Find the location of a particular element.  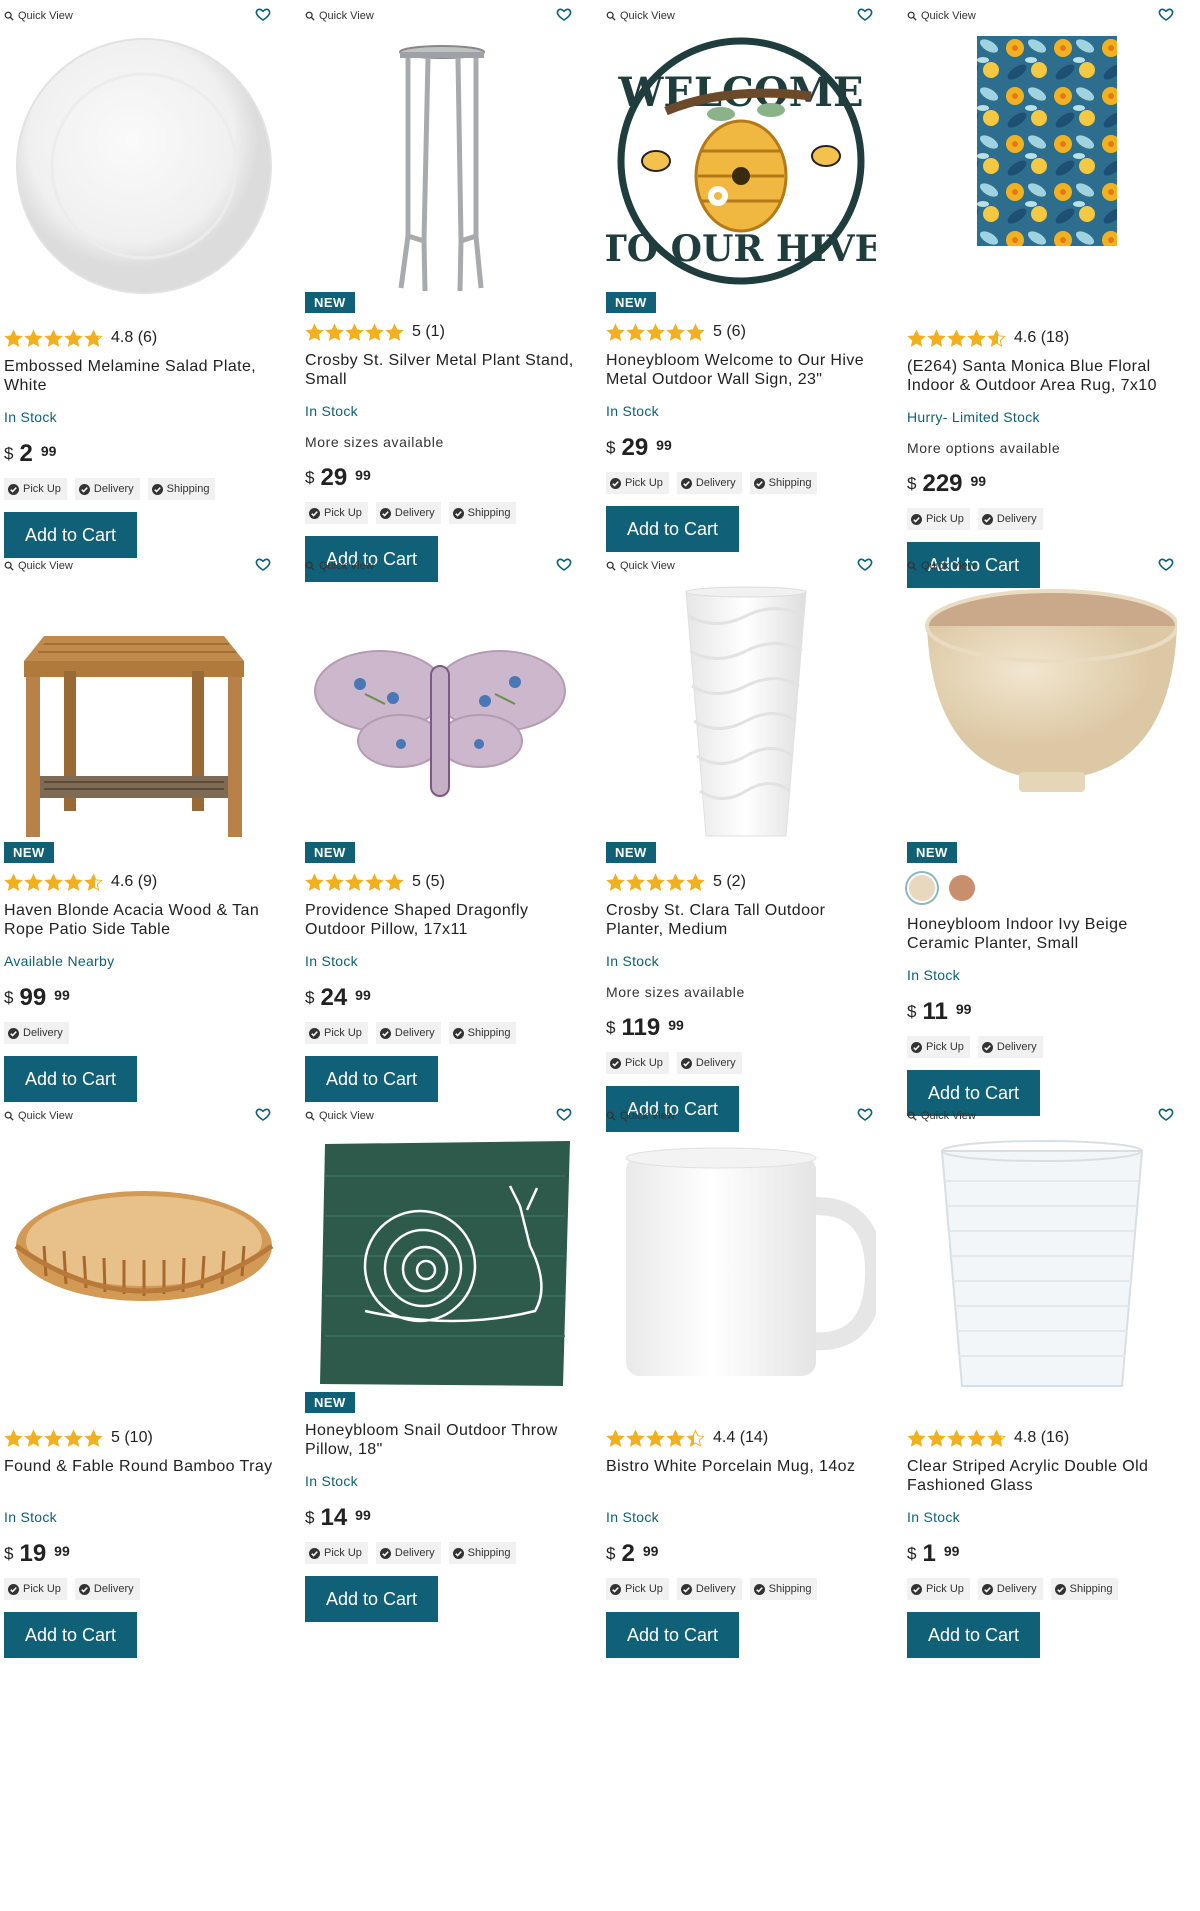

product-rating: 5 (5) is located at coordinates (445, 882).